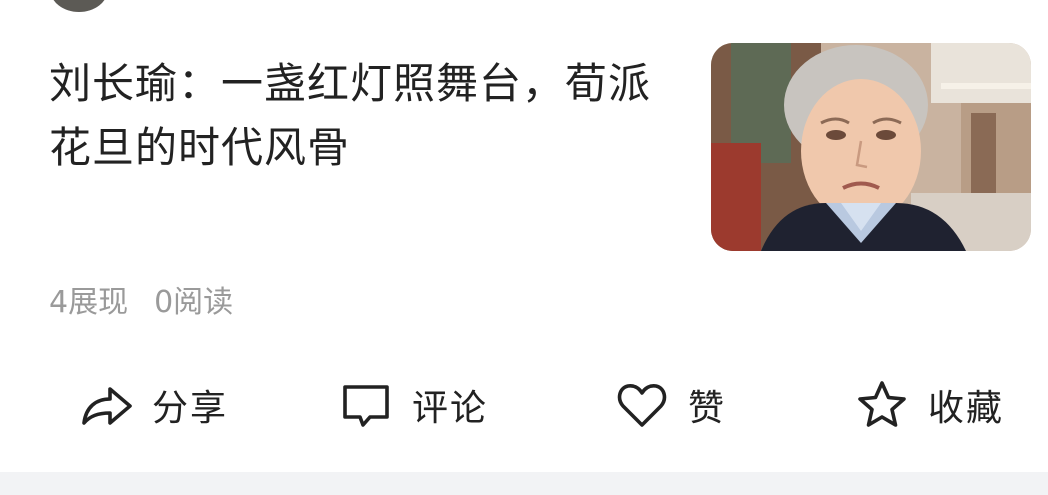 Image resolution: width=1048 pixels, height=495 pixels. I want to click on like-label: 赞, so click(707, 408).